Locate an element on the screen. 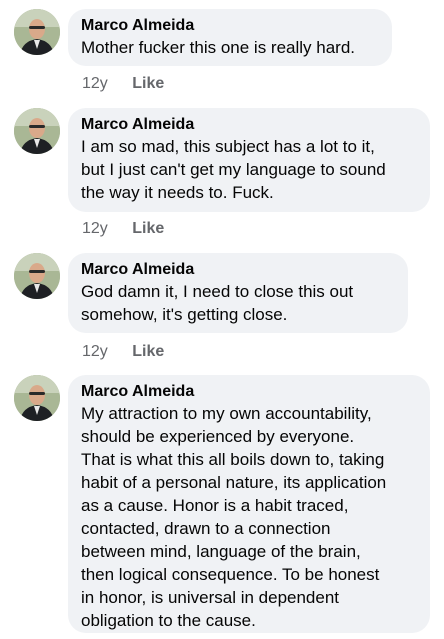 Image resolution: width=444 pixels, height=639 pixels. comment-text: Mother fucker this one is really hard. is located at coordinates (218, 47).